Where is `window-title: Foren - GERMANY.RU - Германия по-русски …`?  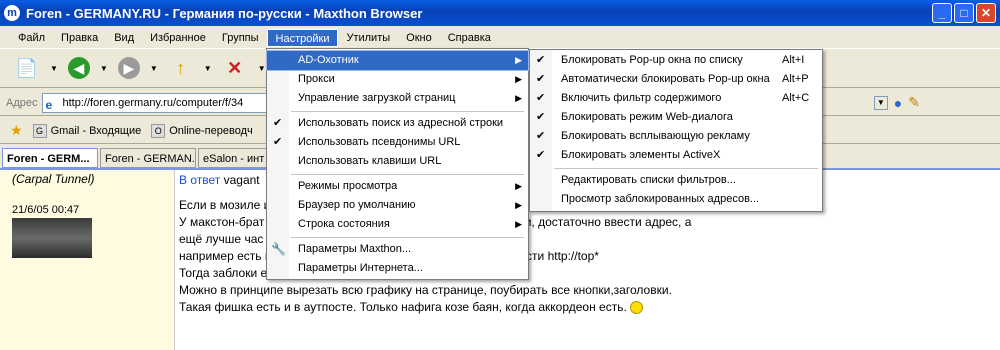
window-title: Foren - GERMANY.RU - Германия по-русски … is located at coordinates (224, 13).